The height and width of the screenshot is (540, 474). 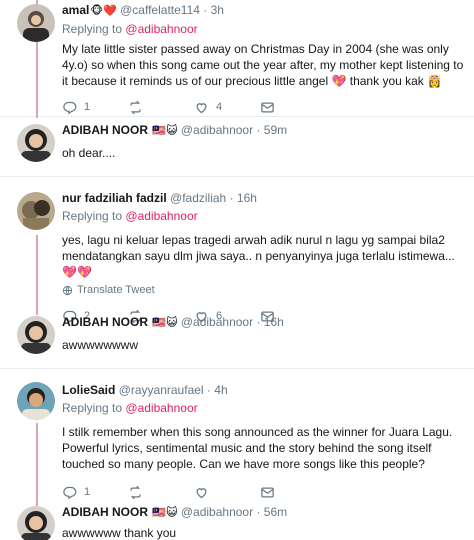 I want to click on tweet-header: nur fadziliah fadzil @fadziliah · 16h, so click(x=264, y=198).